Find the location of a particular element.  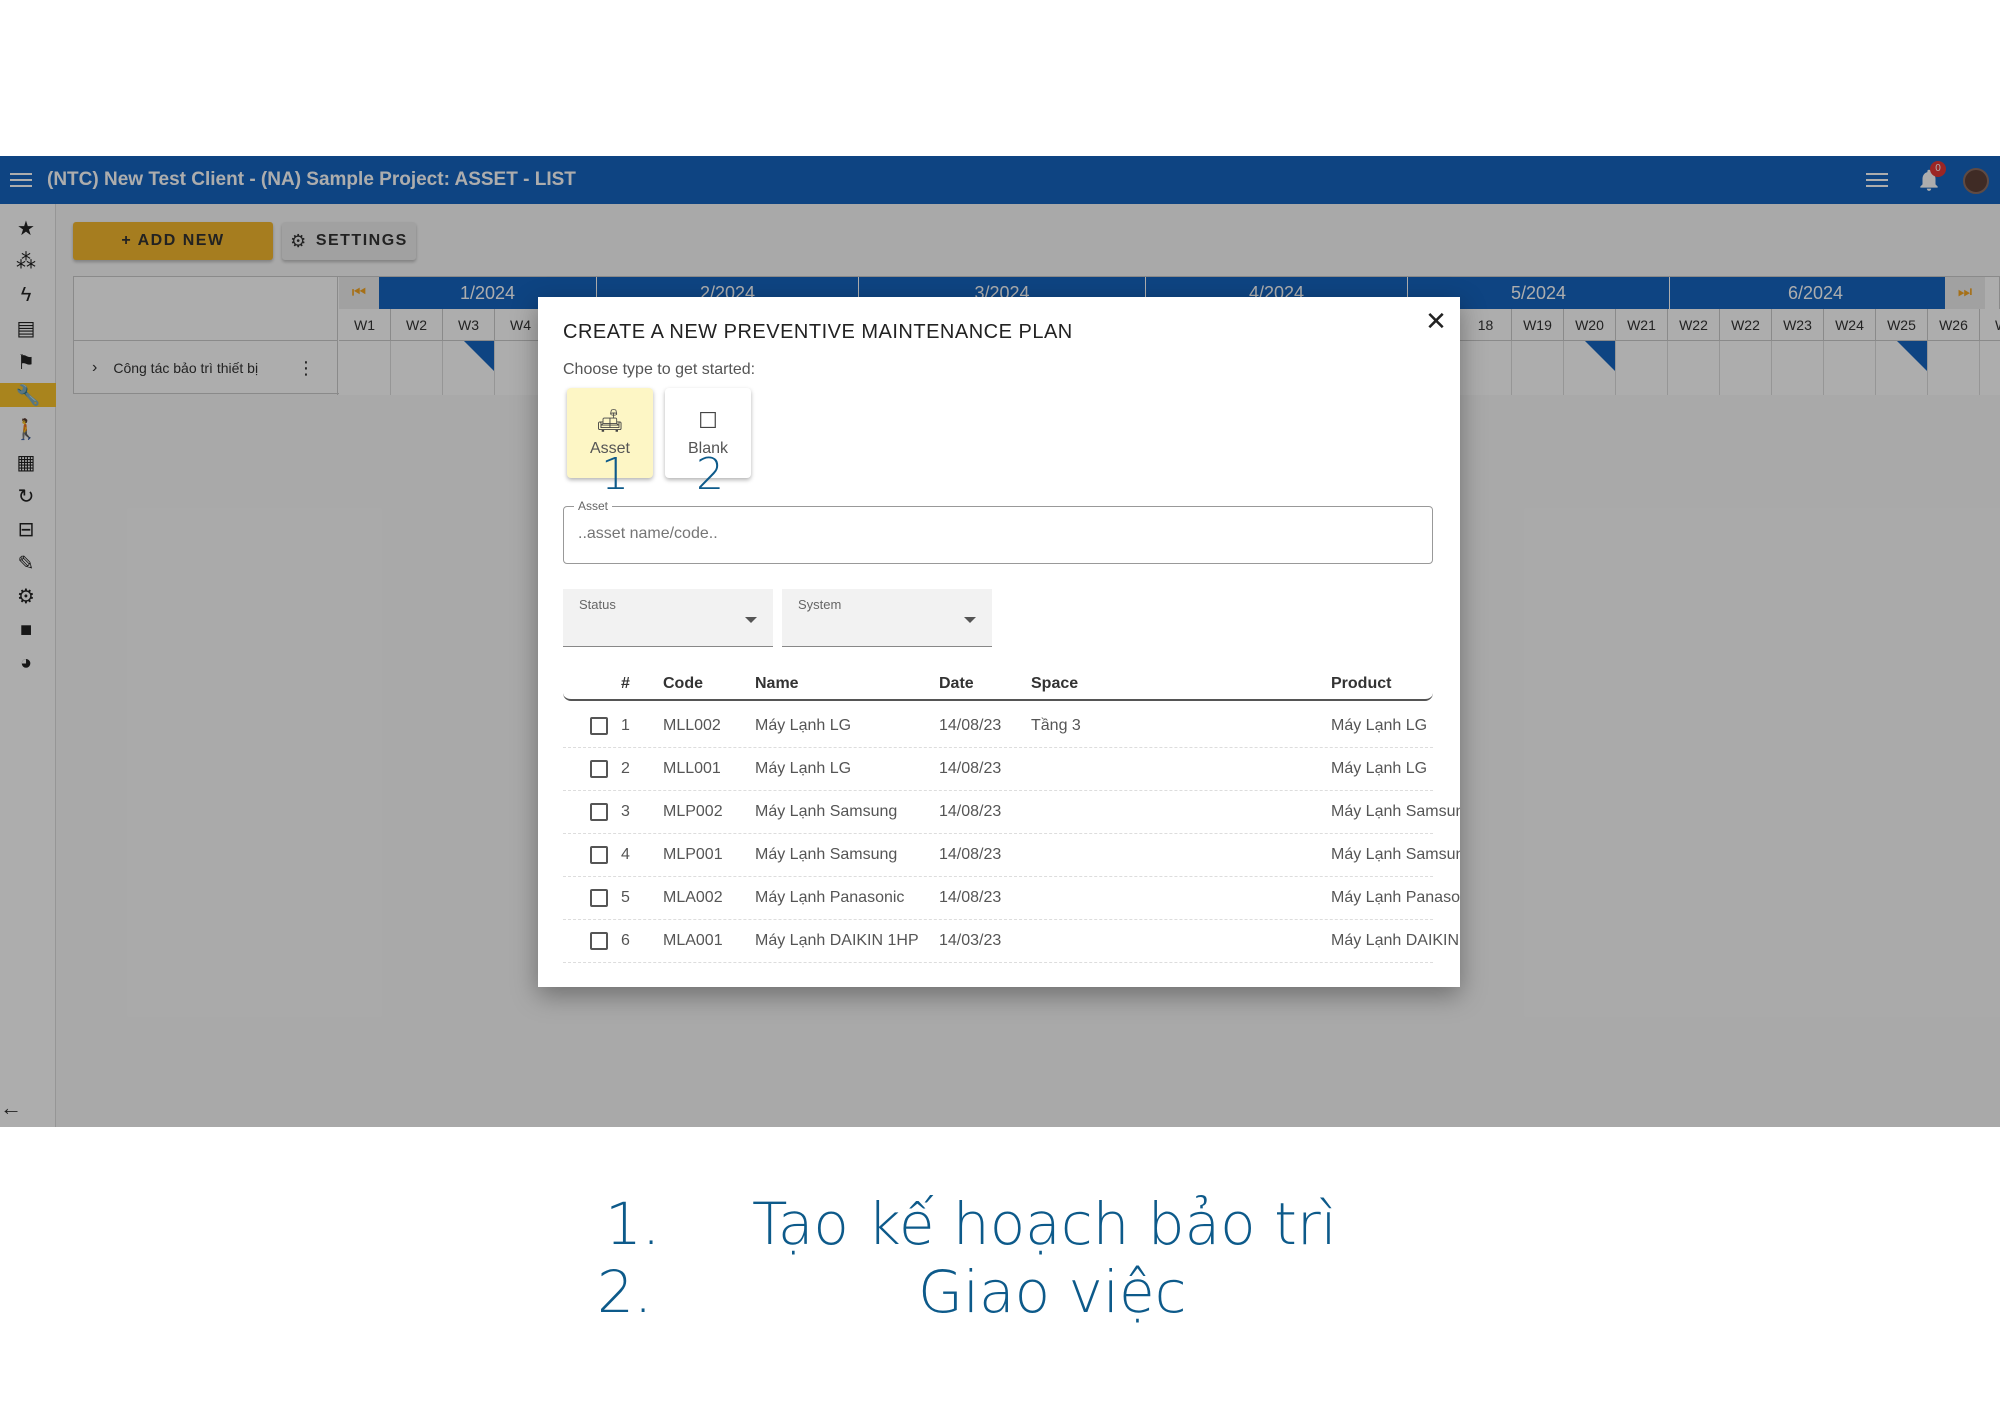

caption-number-1: 1. is located at coordinates (633, 1224).